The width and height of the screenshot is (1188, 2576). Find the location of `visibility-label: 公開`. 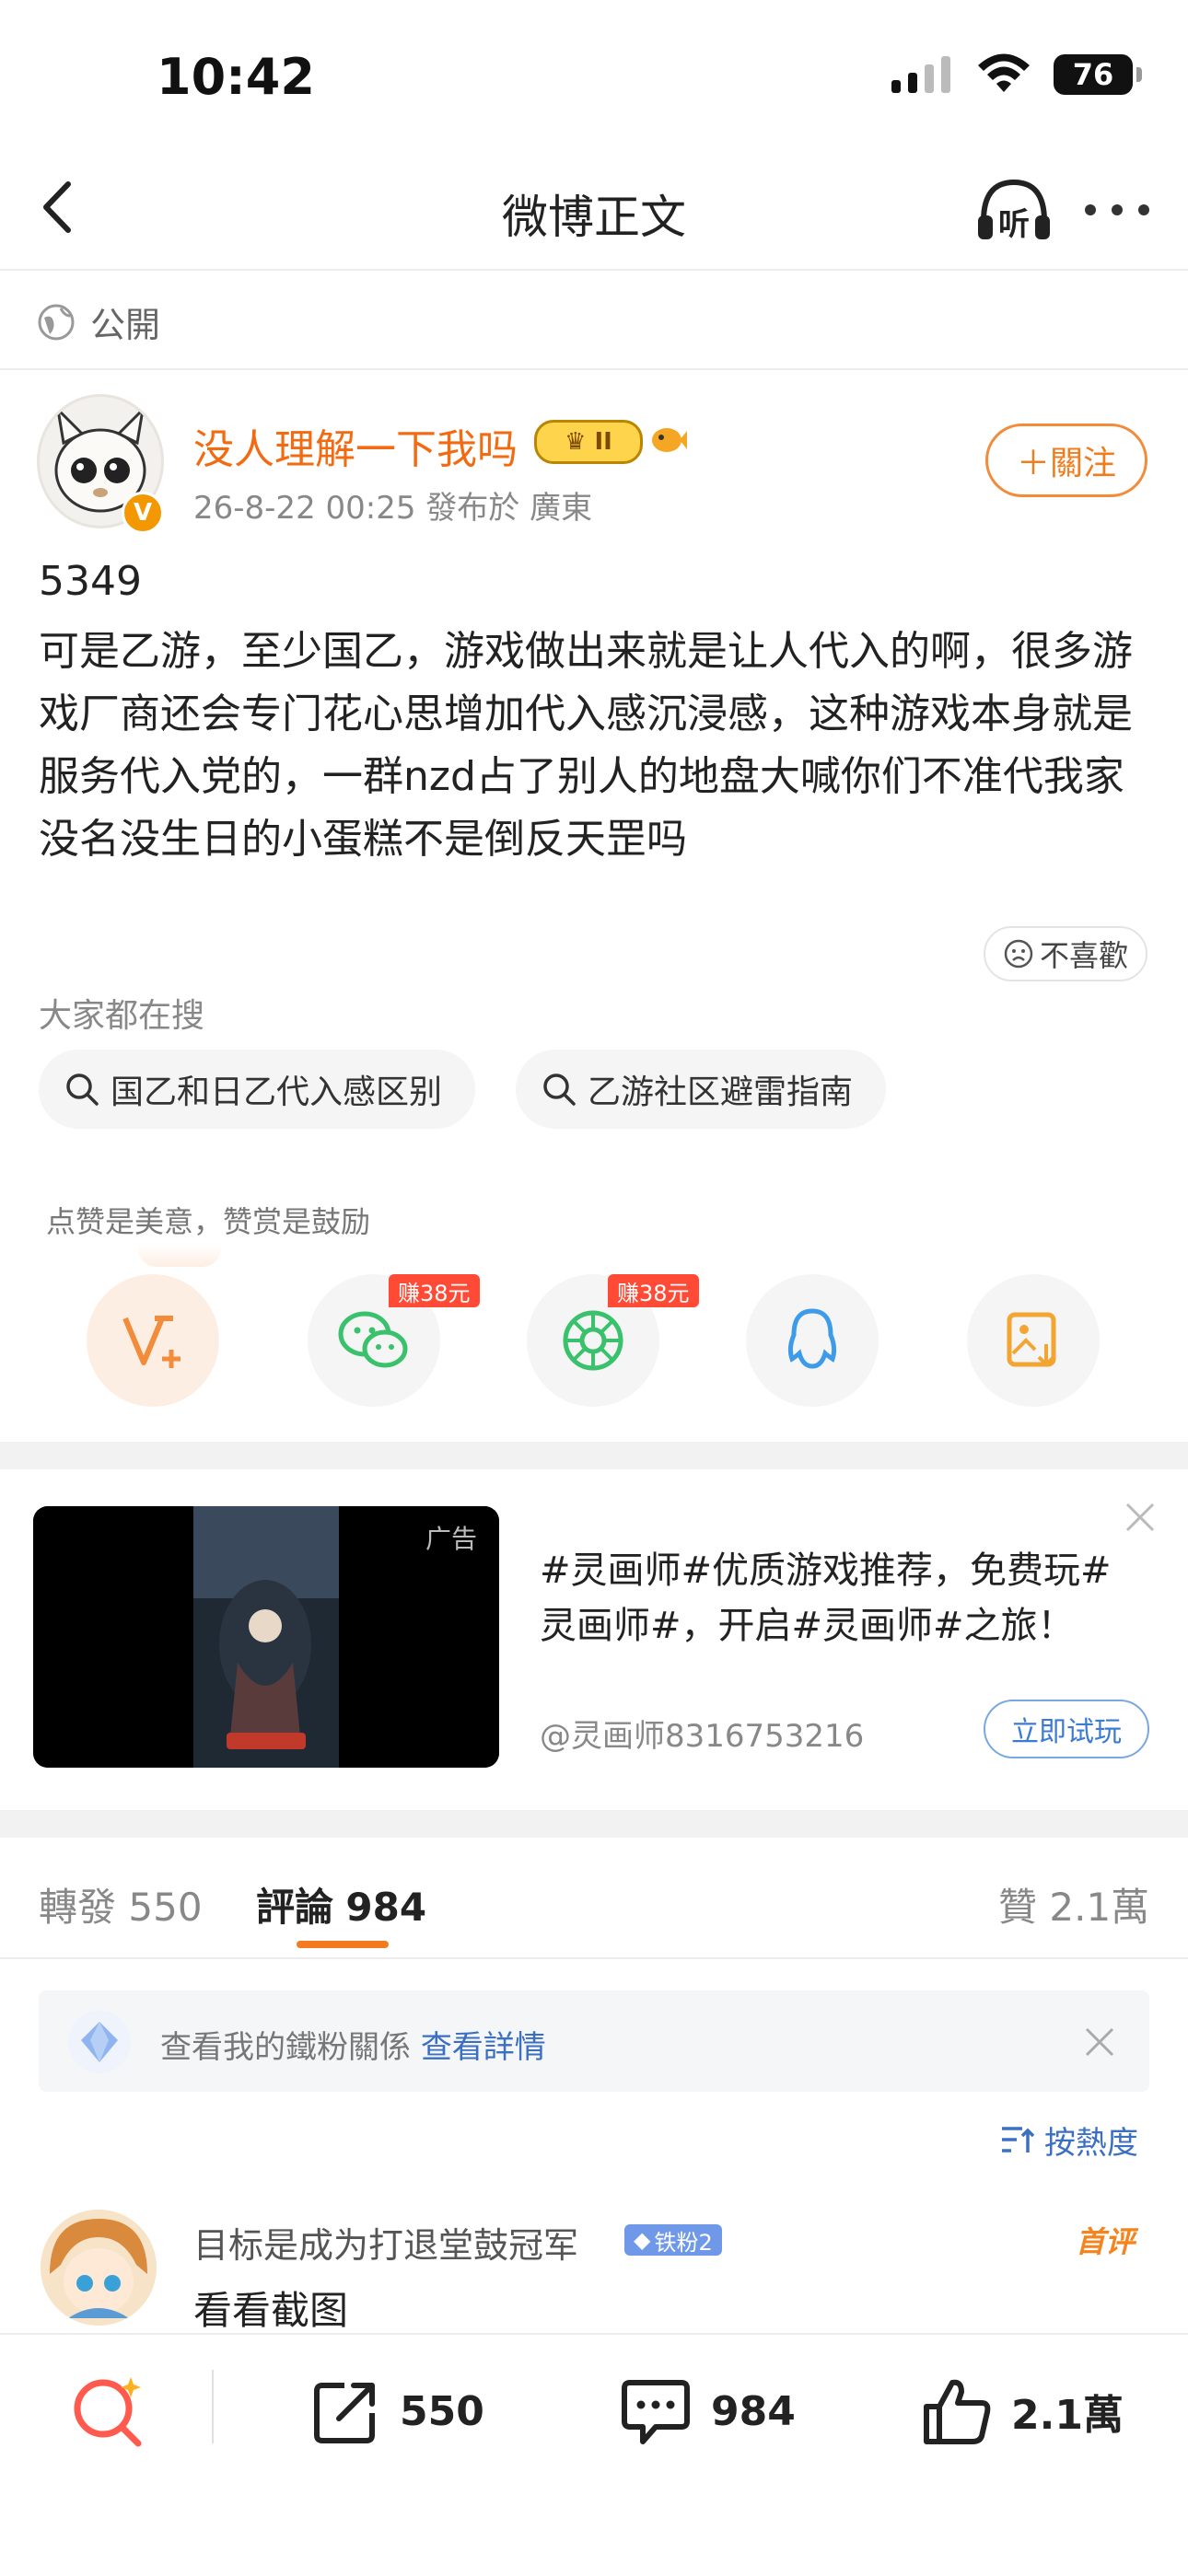

visibility-label: 公開 is located at coordinates (125, 325).